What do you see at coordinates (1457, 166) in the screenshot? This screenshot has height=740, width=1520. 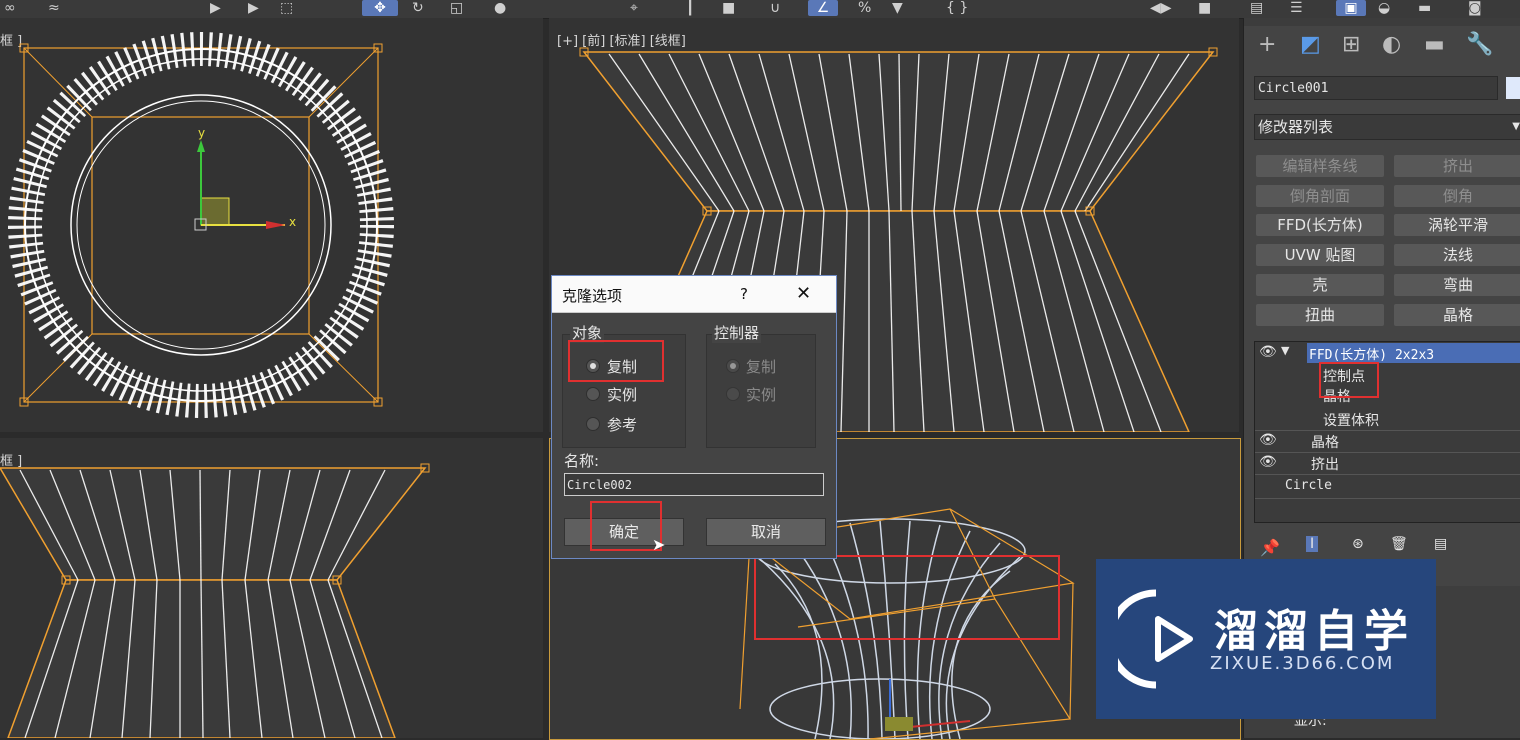 I see `modifier-button: 挤出` at bounding box center [1457, 166].